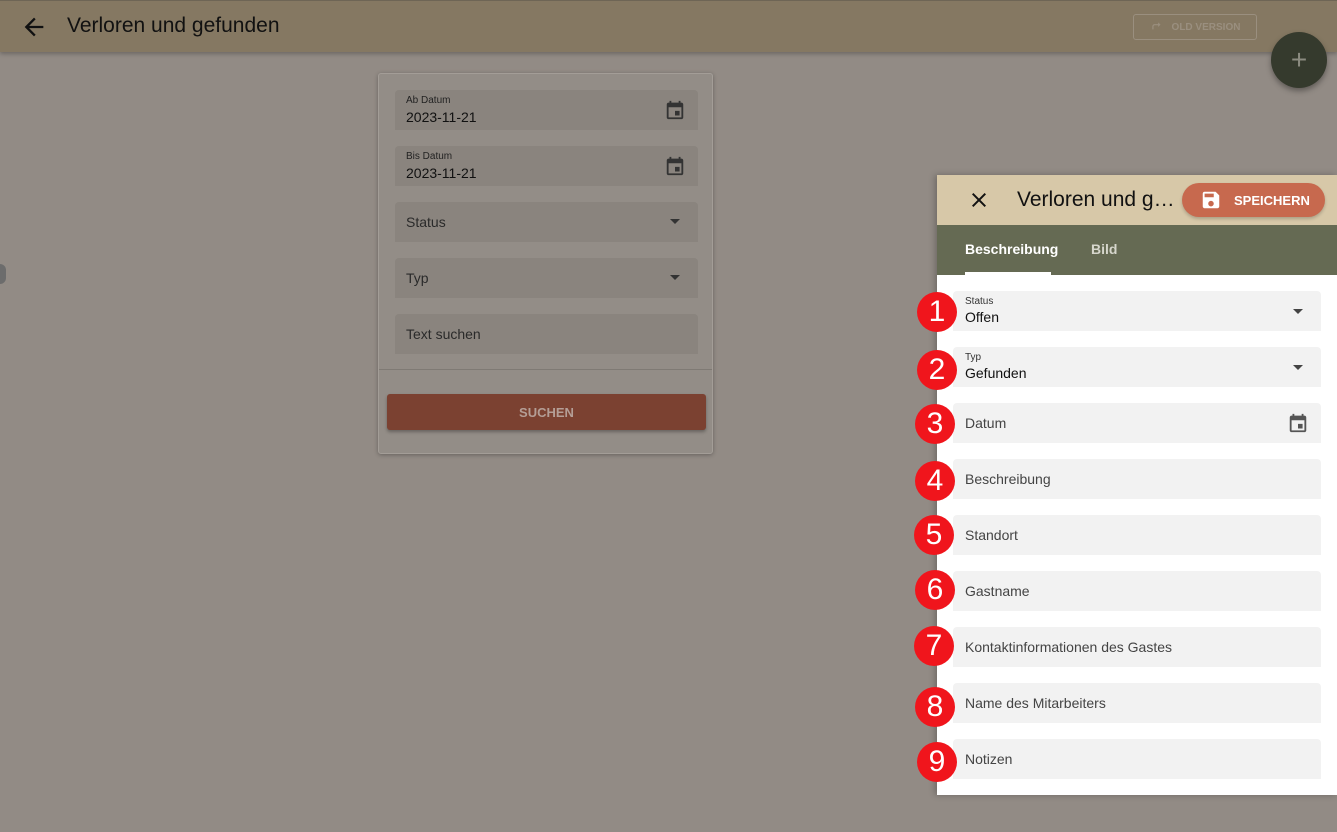 This screenshot has height=832, width=1337. Describe the element at coordinates (1035, 703) in the screenshot. I see `employee-name-placeholder: Name des Mitarbeiters` at that location.